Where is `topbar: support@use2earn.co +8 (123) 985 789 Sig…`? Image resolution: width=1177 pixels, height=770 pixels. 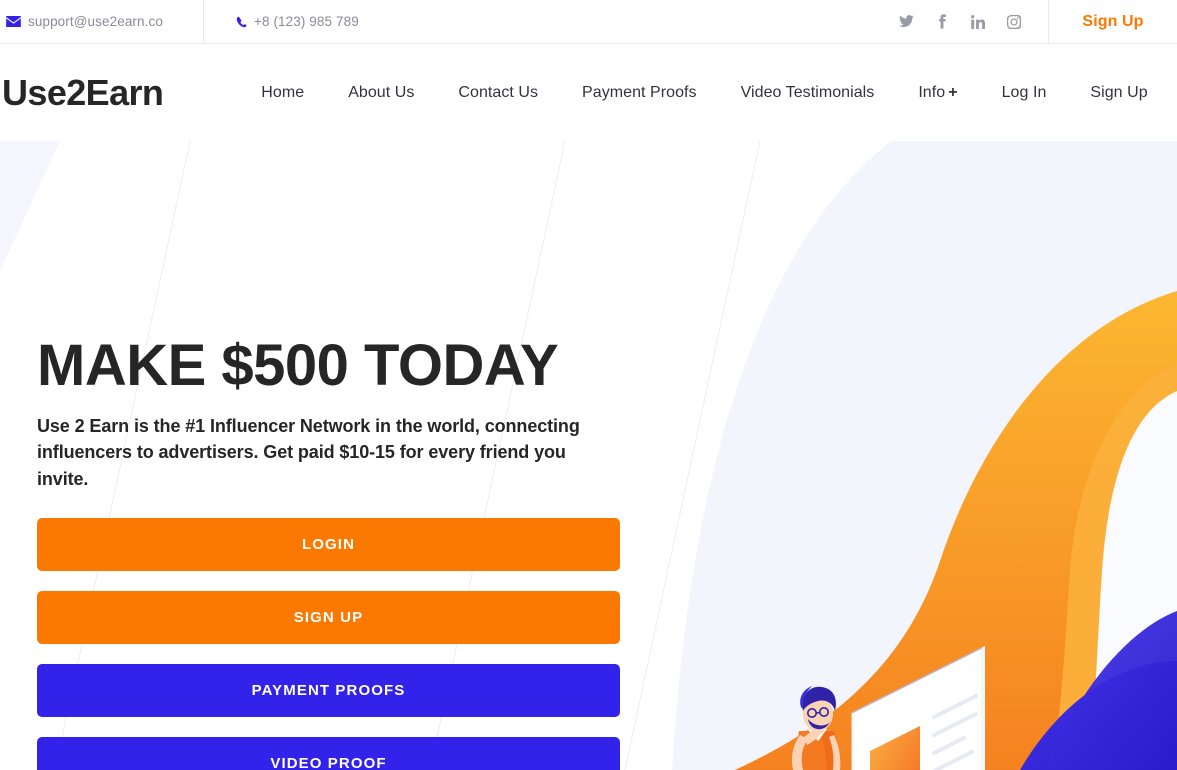
topbar: support@use2earn.co +8 (123) 985 789 Sig… is located at coordinates (588, 22).